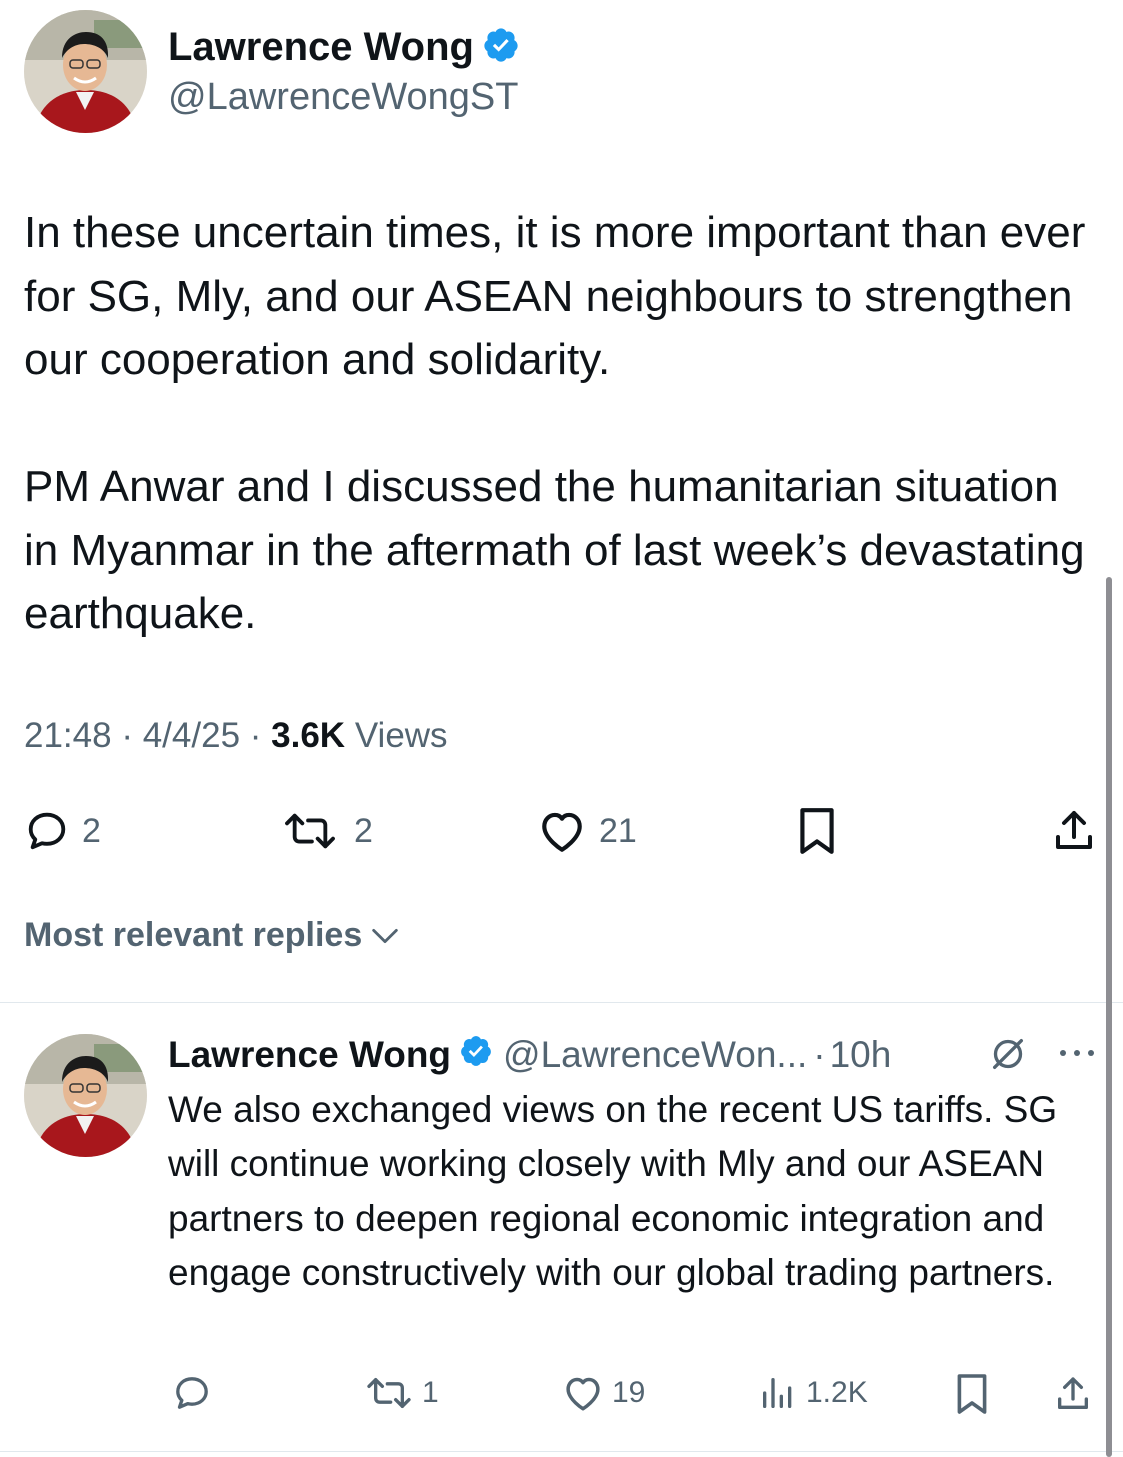 This screenshot has width=1123, height=1457. Describe the element at coordinates (603, 1393) in the screenshot. I see `reply-like-button: 19` at that location.